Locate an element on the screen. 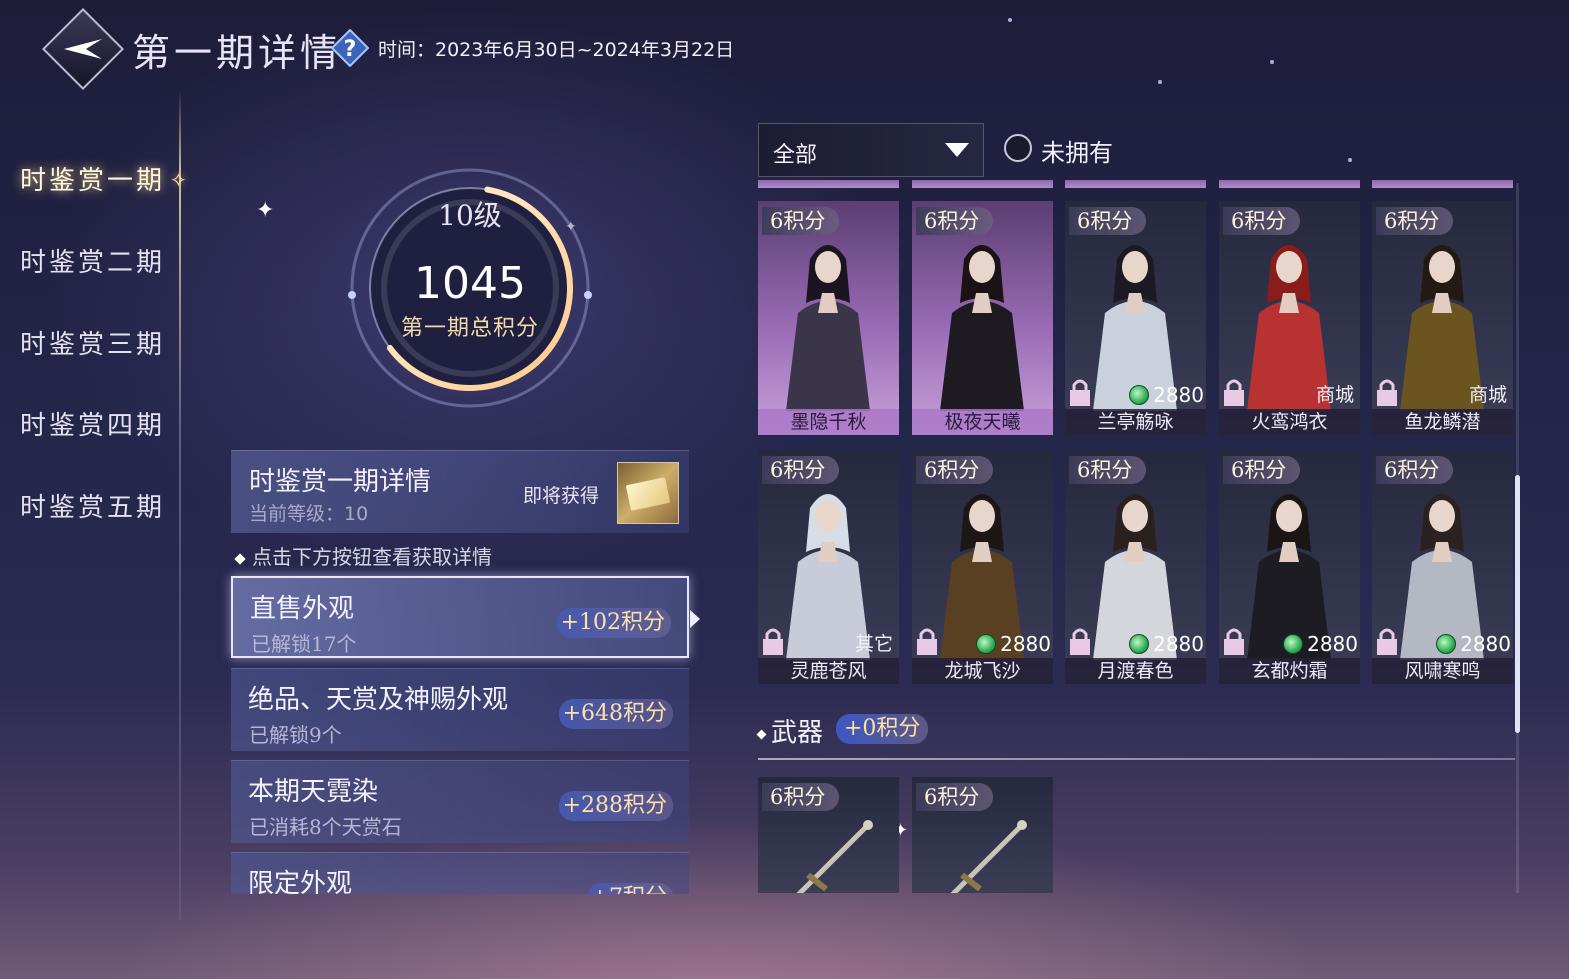 This screenshot has width=1569, height=979. period-detail-card: 时鉴赏一期详情 当前等级：10 即将获得 is located at coordinates (460, 491).